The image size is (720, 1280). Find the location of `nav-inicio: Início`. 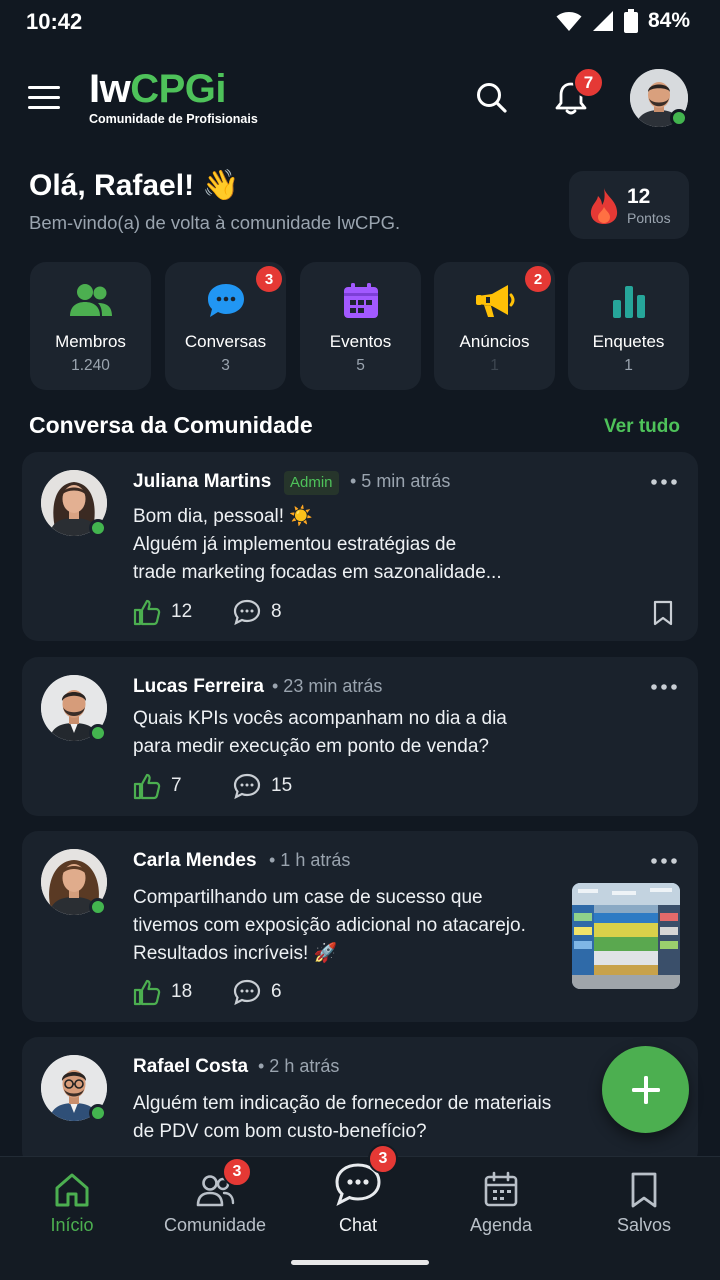

nav-inicio: Início is located at coordinates (72, 1207).